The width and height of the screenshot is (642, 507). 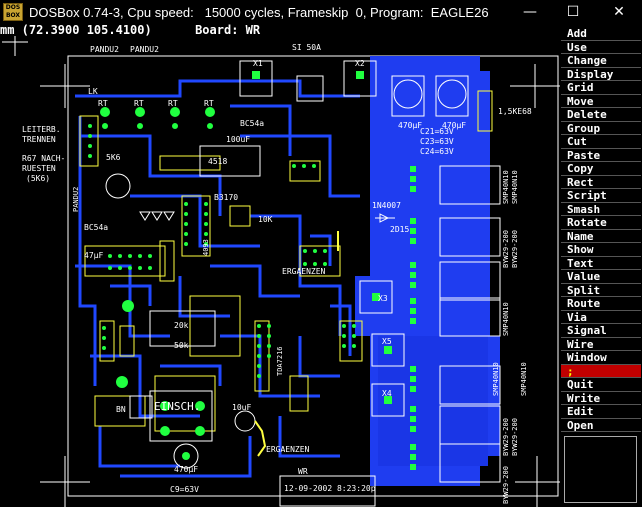 What do you see at coordinates (601, 385) in the screenshot?
I see `menu-item-quit: Quit` at bounding box center [601, 385].